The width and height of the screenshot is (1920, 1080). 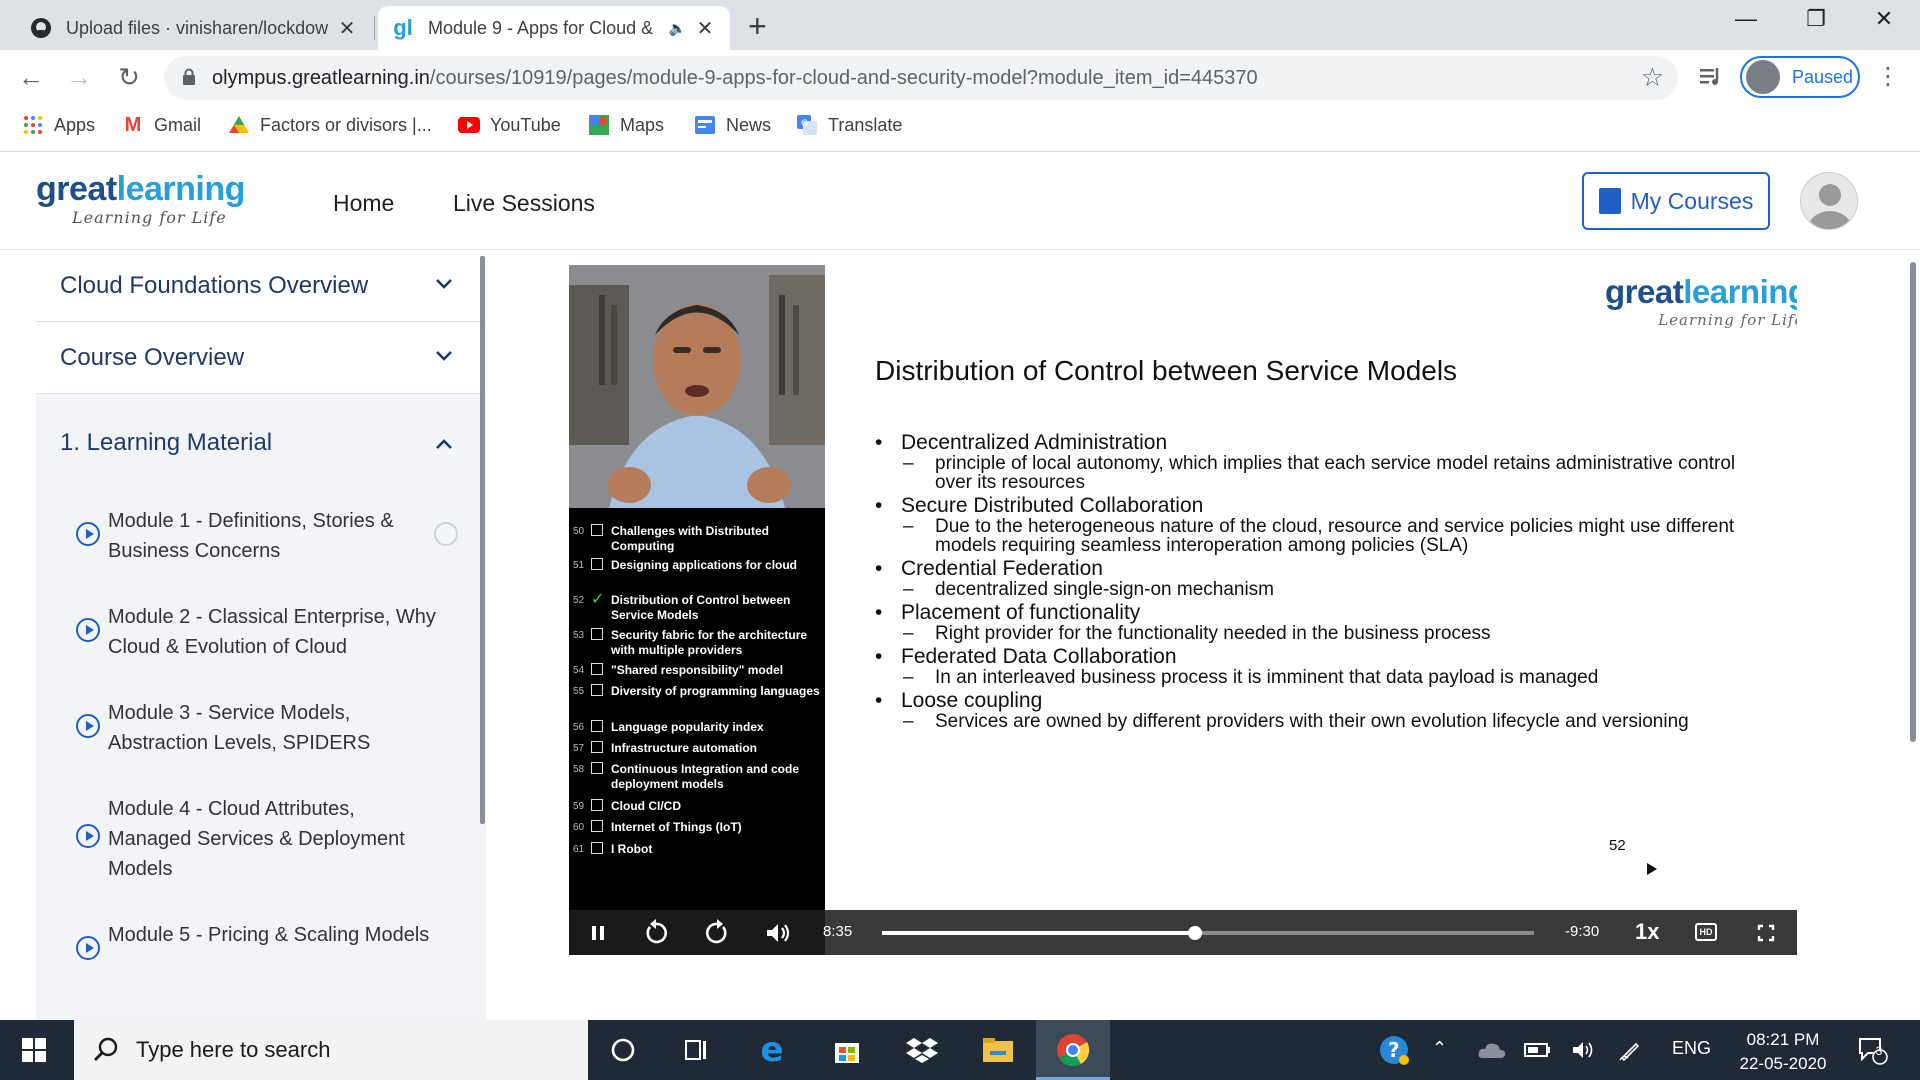 What do you see at coordinates (1038, 933) in the screenshot?
I see `progress-fill` at bounding box center [1038, 933].